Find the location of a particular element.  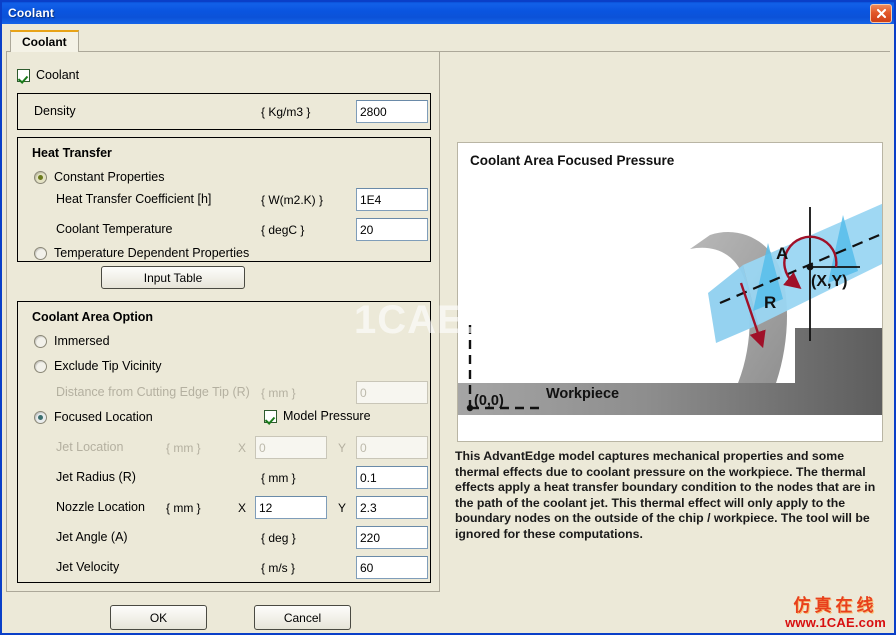

radio-constant-properties-label: Constant Properties is located at coordinates (109, 177).